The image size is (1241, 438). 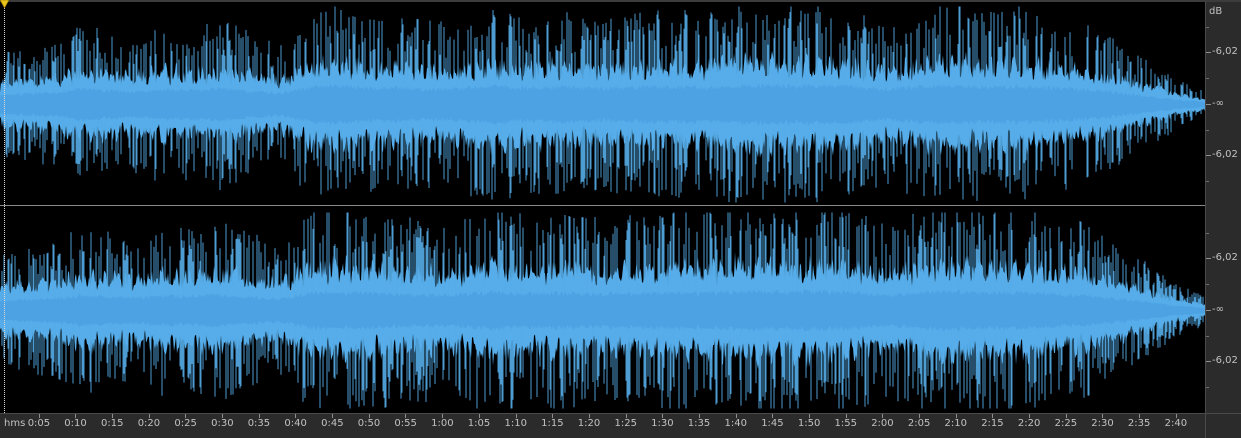 I want to click on time-label: 0:35, so click(x=259, y=423).